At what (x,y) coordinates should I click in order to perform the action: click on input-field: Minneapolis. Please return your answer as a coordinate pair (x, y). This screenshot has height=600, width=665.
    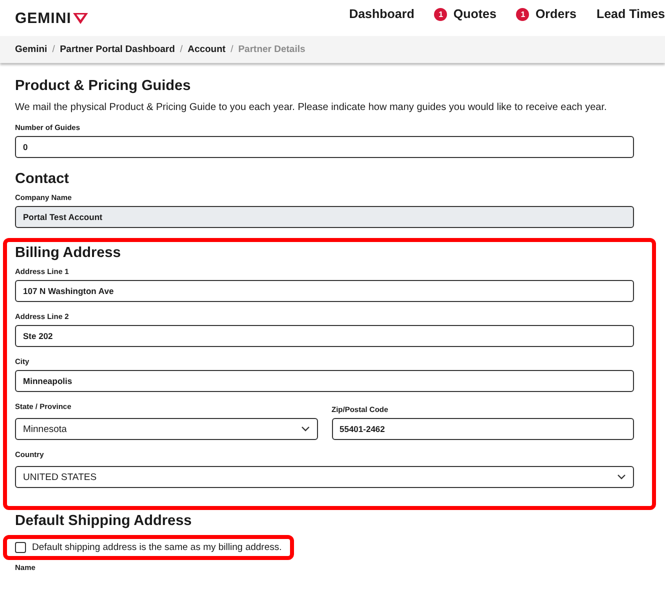
    Looking at the image, I should click on (324, 381).